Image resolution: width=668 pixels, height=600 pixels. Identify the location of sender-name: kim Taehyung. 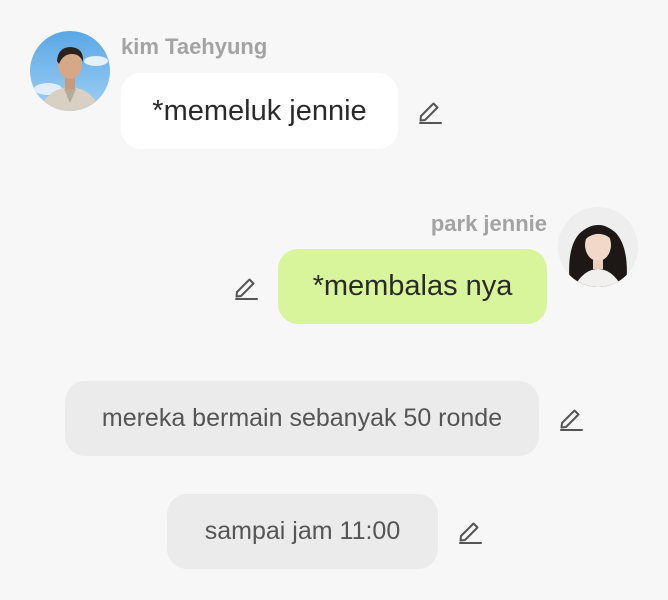
(194, 46).